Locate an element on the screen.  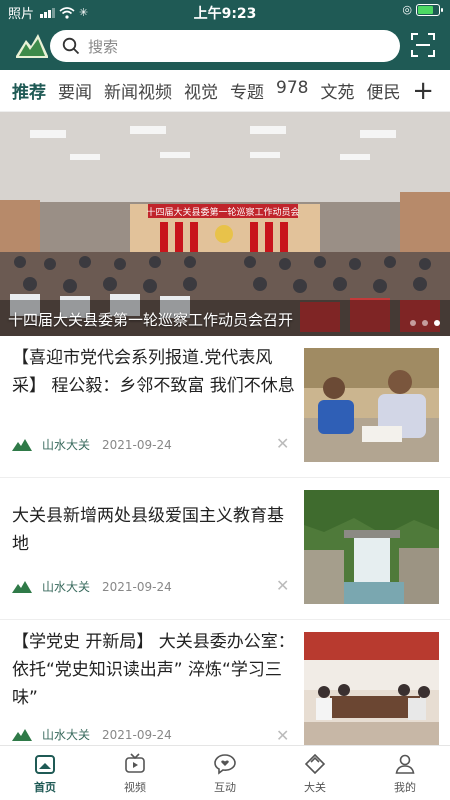
status-bar: 照片 ✳ 上午9:23 ◎ is located at coordinates (225, 11).